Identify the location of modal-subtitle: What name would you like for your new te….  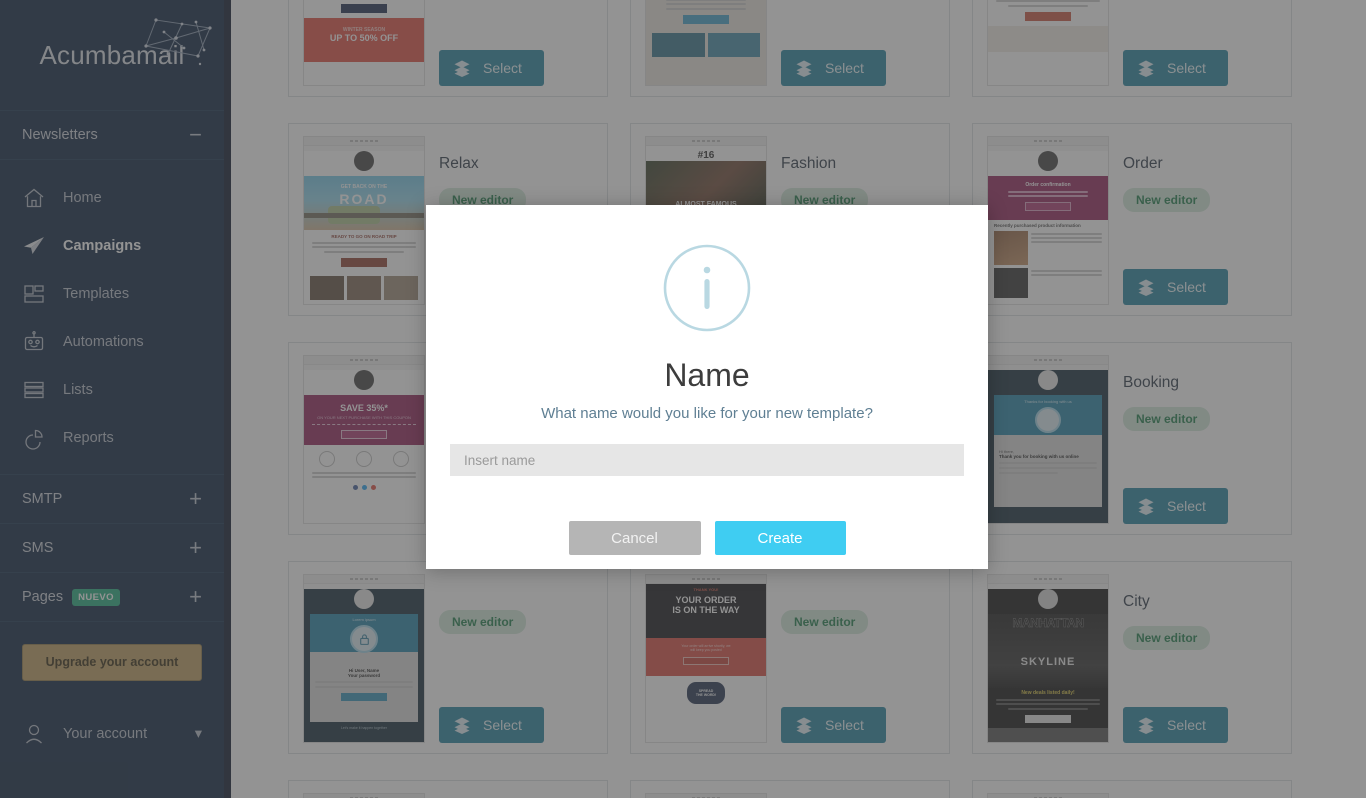
(707, 413).